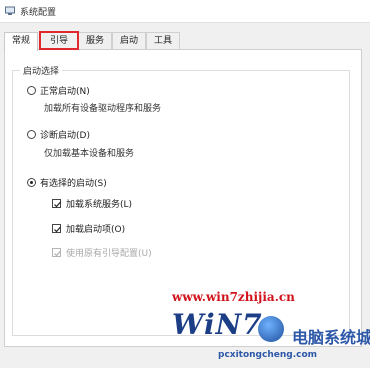 The height and width of the screenshot is (368, 370). What do you see at coordinates (31, 134) in the screenshot?
I see `diagnostic-startup-radio` at bounding box center [31, 134].